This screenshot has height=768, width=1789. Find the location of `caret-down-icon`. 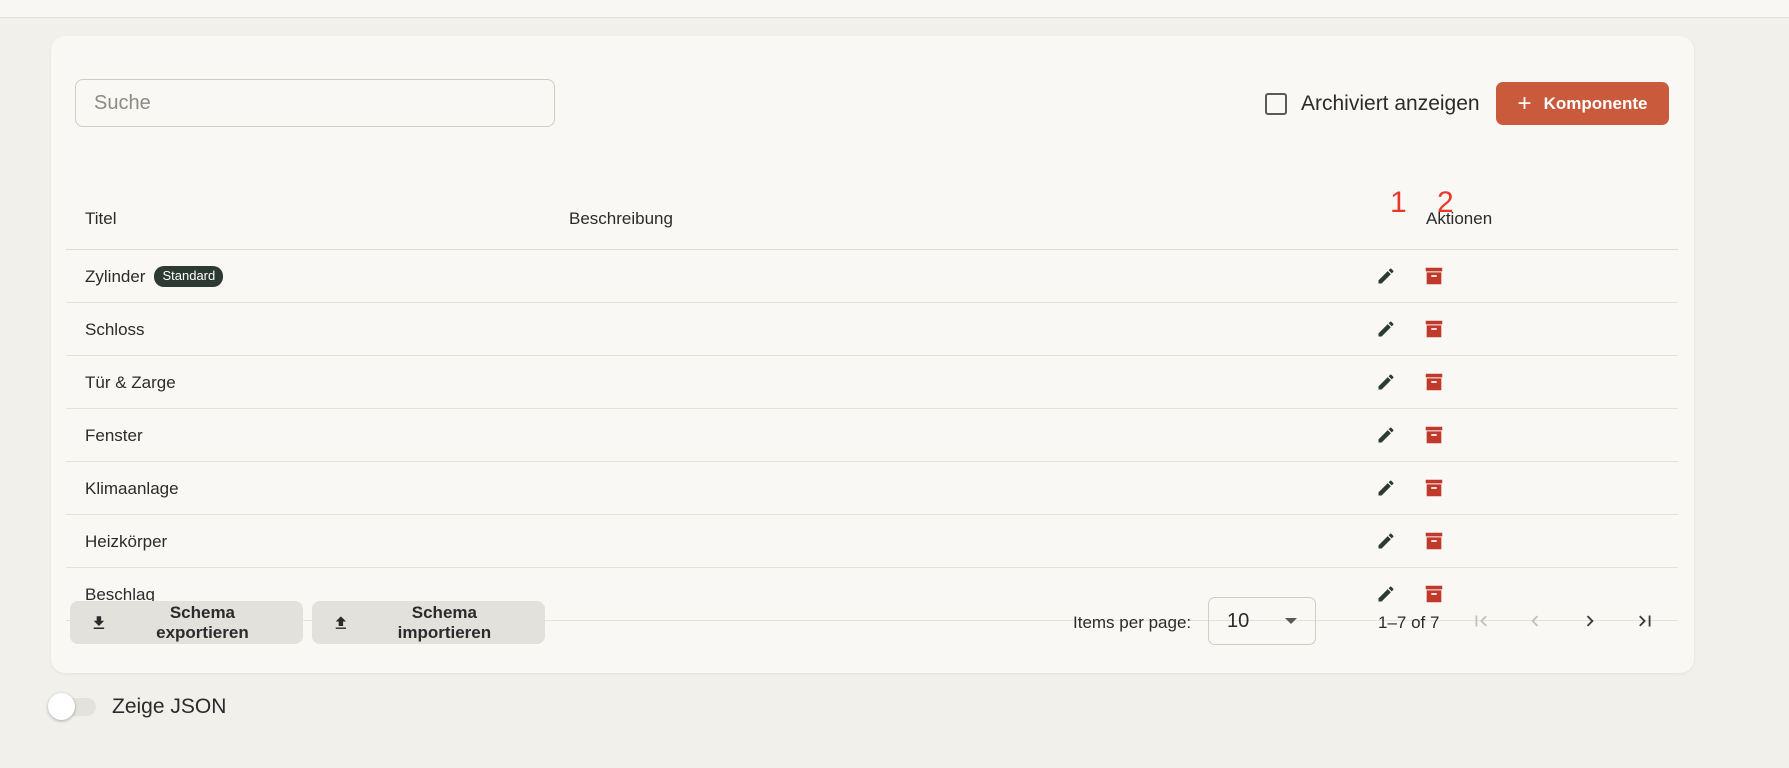

caret-down-icon is located at coordinates (1291, 621).